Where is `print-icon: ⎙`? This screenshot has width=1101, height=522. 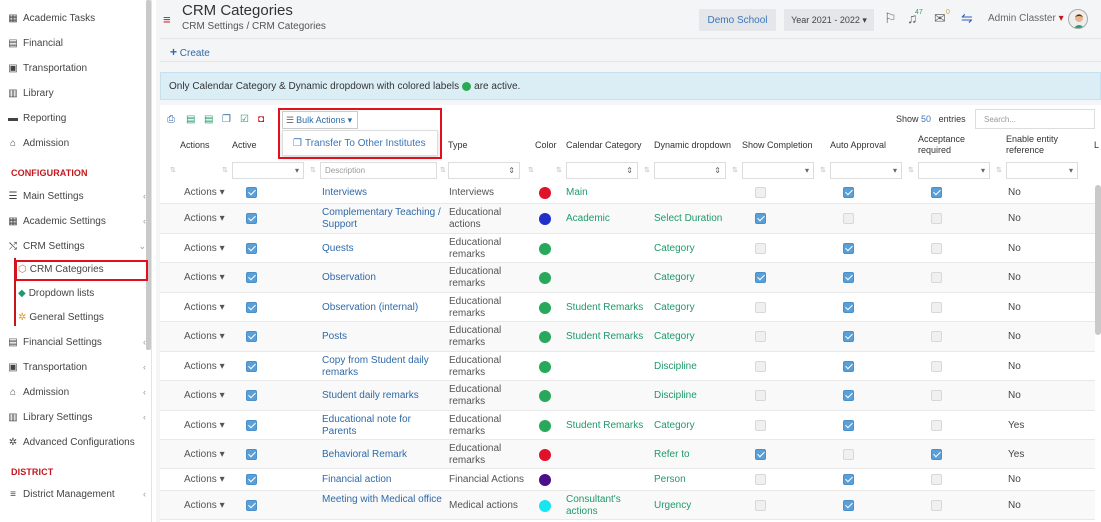
print-icon: ⎙ is located at coordinates (171, 119).